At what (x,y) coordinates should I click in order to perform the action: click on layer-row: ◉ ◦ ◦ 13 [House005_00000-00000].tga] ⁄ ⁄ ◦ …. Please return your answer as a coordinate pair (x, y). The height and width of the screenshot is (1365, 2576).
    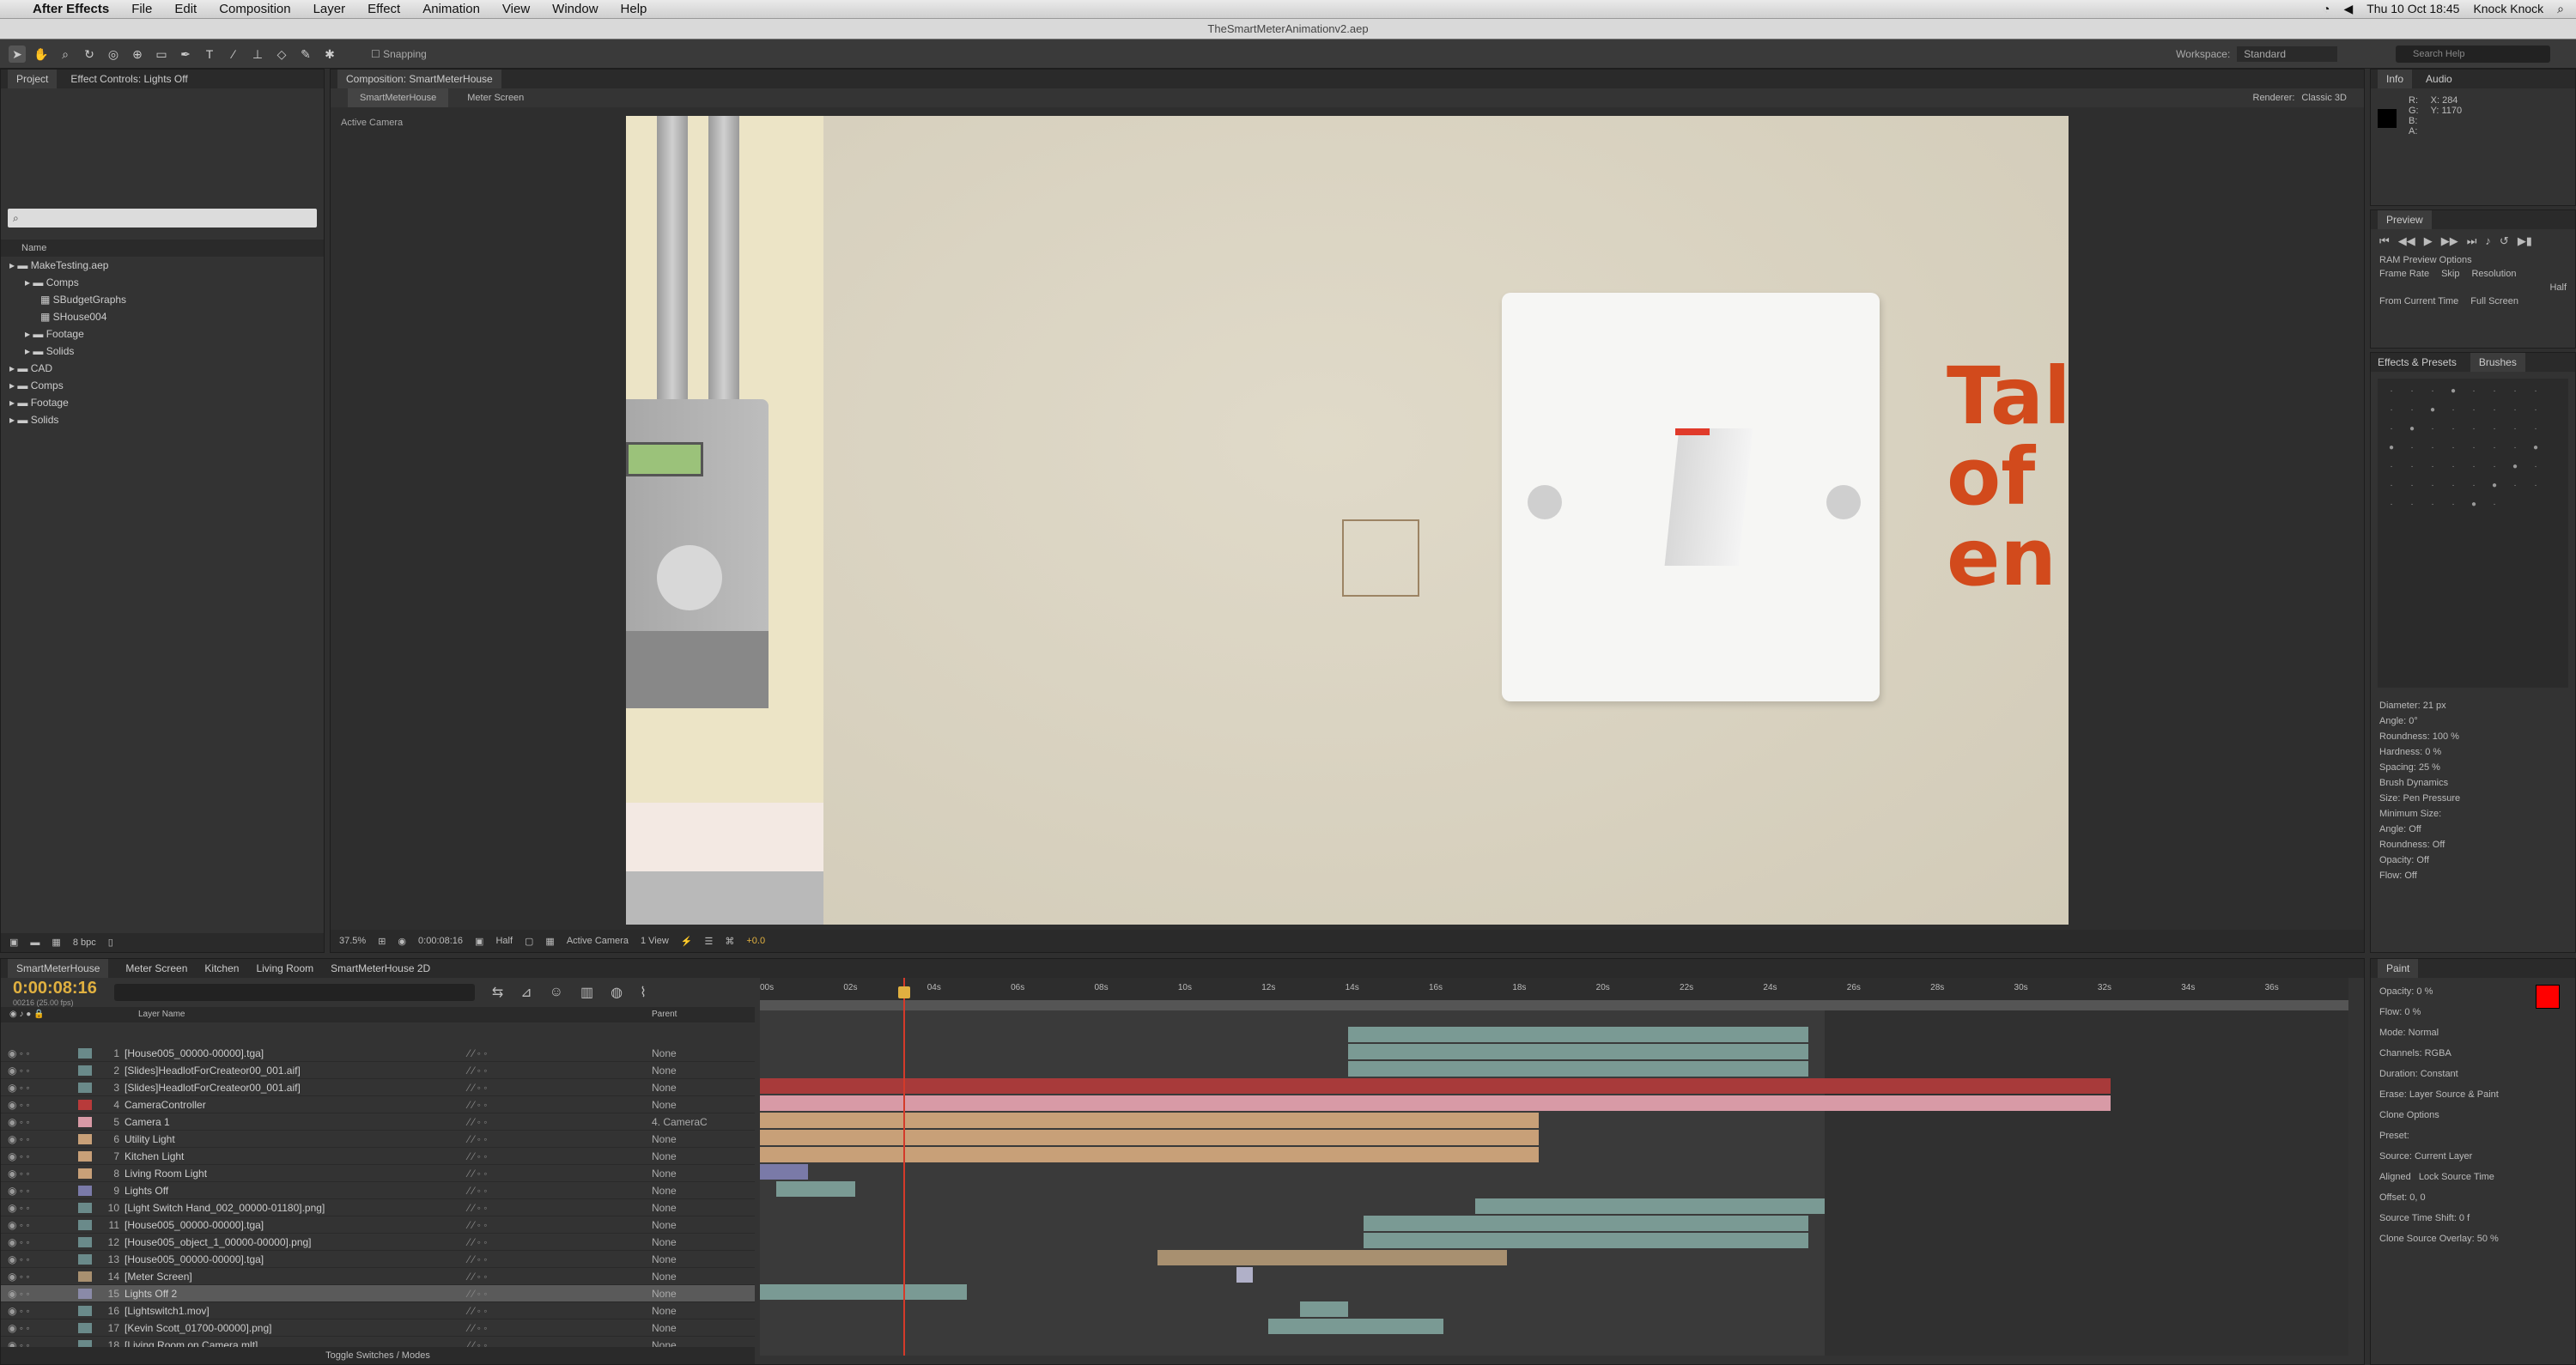
    Looking at the image, I should click on (378, 1259).